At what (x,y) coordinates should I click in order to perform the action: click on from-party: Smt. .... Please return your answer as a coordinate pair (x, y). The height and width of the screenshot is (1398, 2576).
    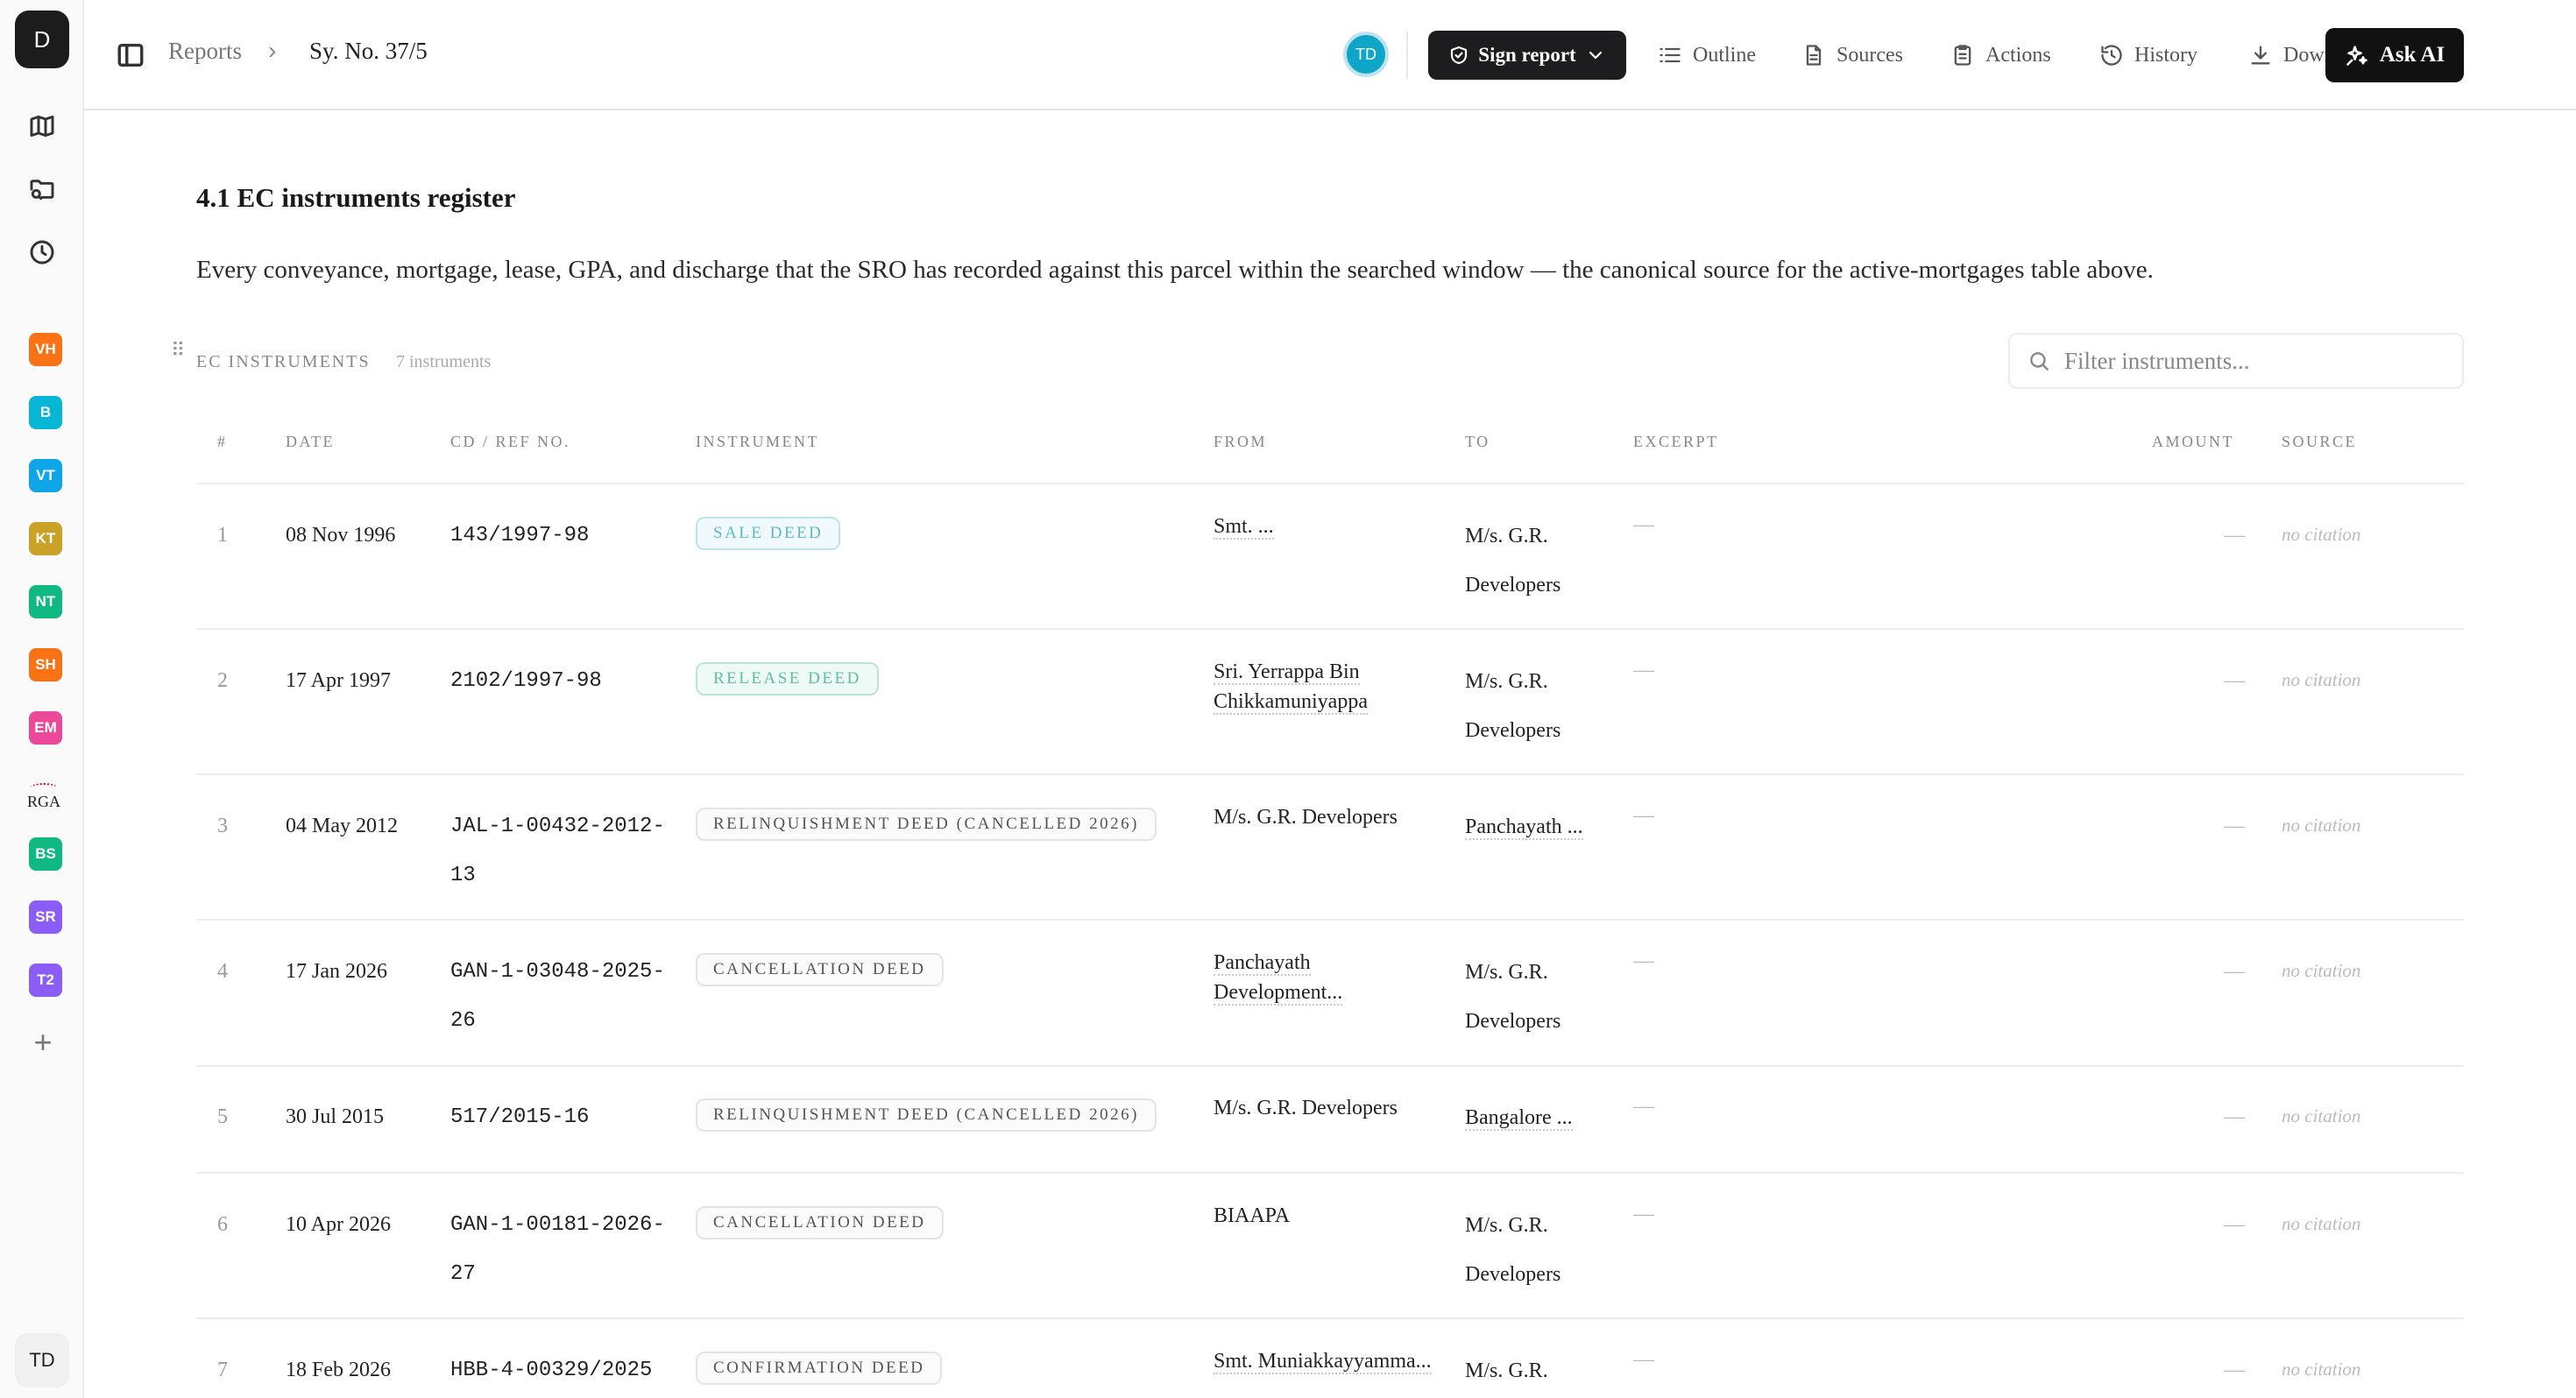
    Looking at the image, I should click on (1244, 527).